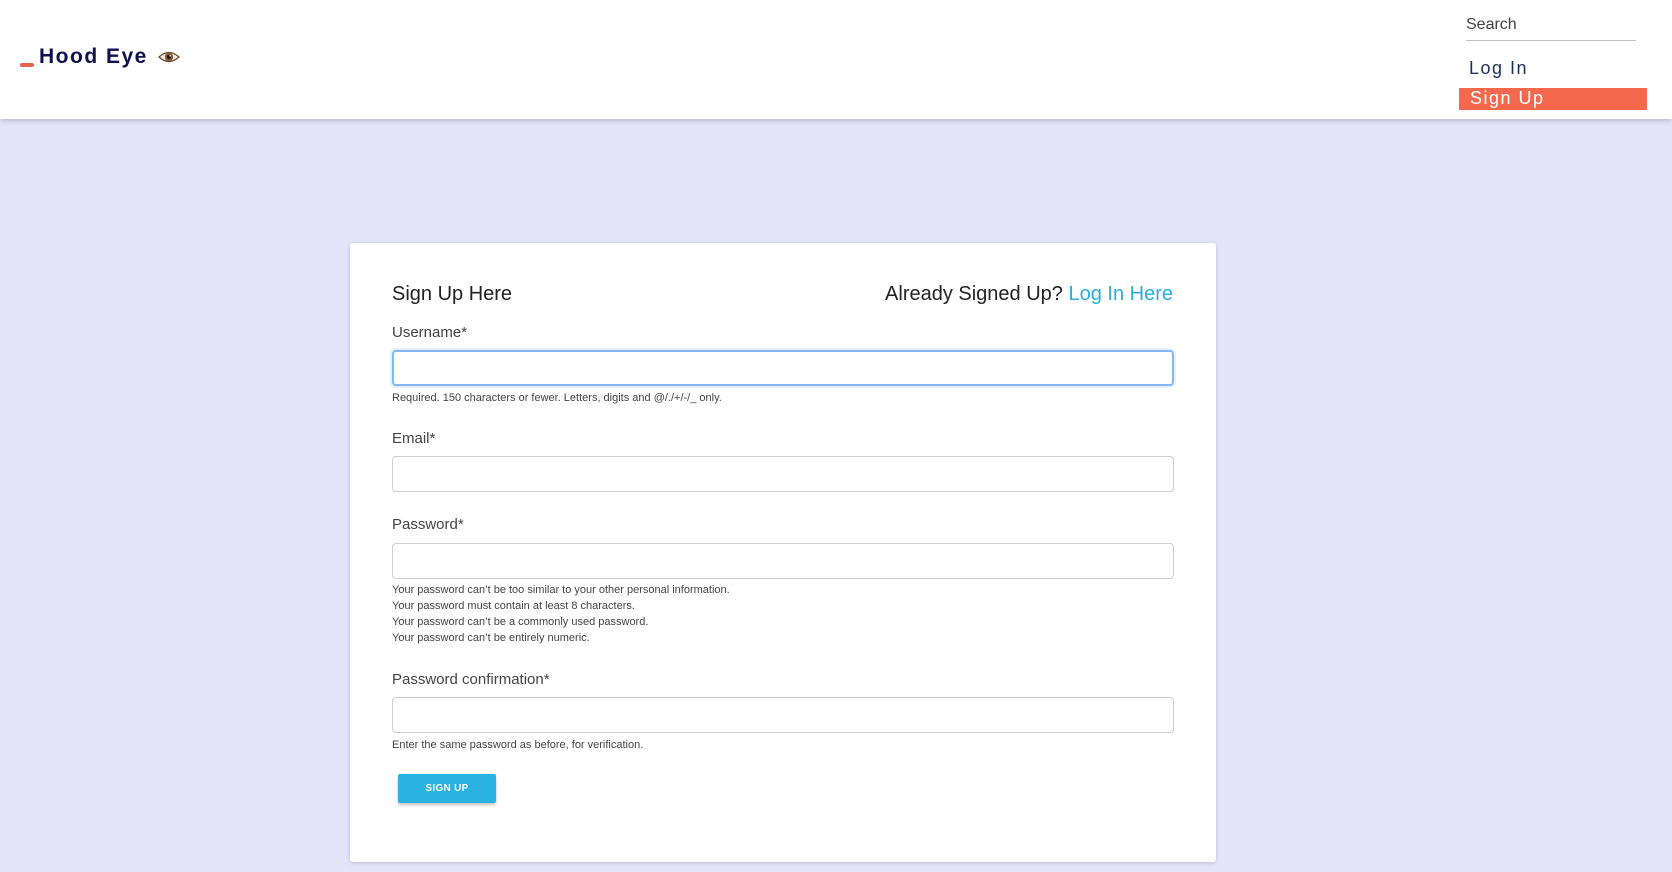 The image size is (1672, 872). What do you see at coordinates (471, 679) in the screenshot?
I see `confirm-label: Password confirmation*` at bounding box center [471, 679].